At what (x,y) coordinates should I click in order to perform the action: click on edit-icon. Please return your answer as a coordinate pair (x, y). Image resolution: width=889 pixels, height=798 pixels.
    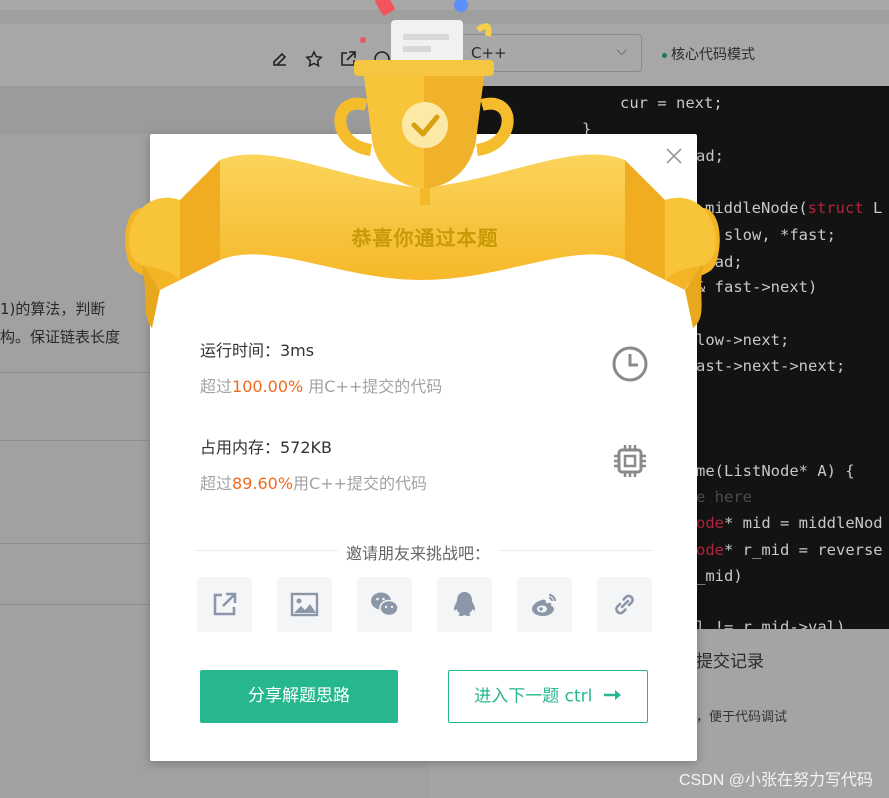
    Looking at the image, I should click on (280, 59).